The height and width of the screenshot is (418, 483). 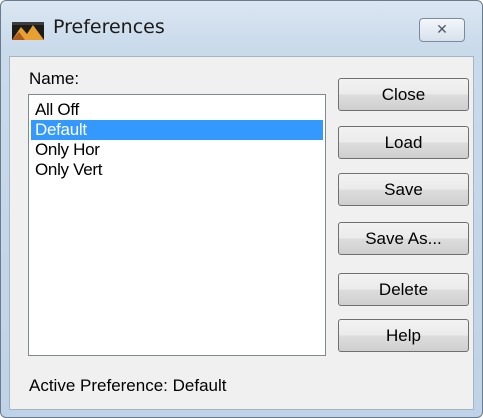 What do you see at coordinates (241, 29) in the screenshot?
I see `title-bar: Preferences ✕` at bounding box center [241, 29].